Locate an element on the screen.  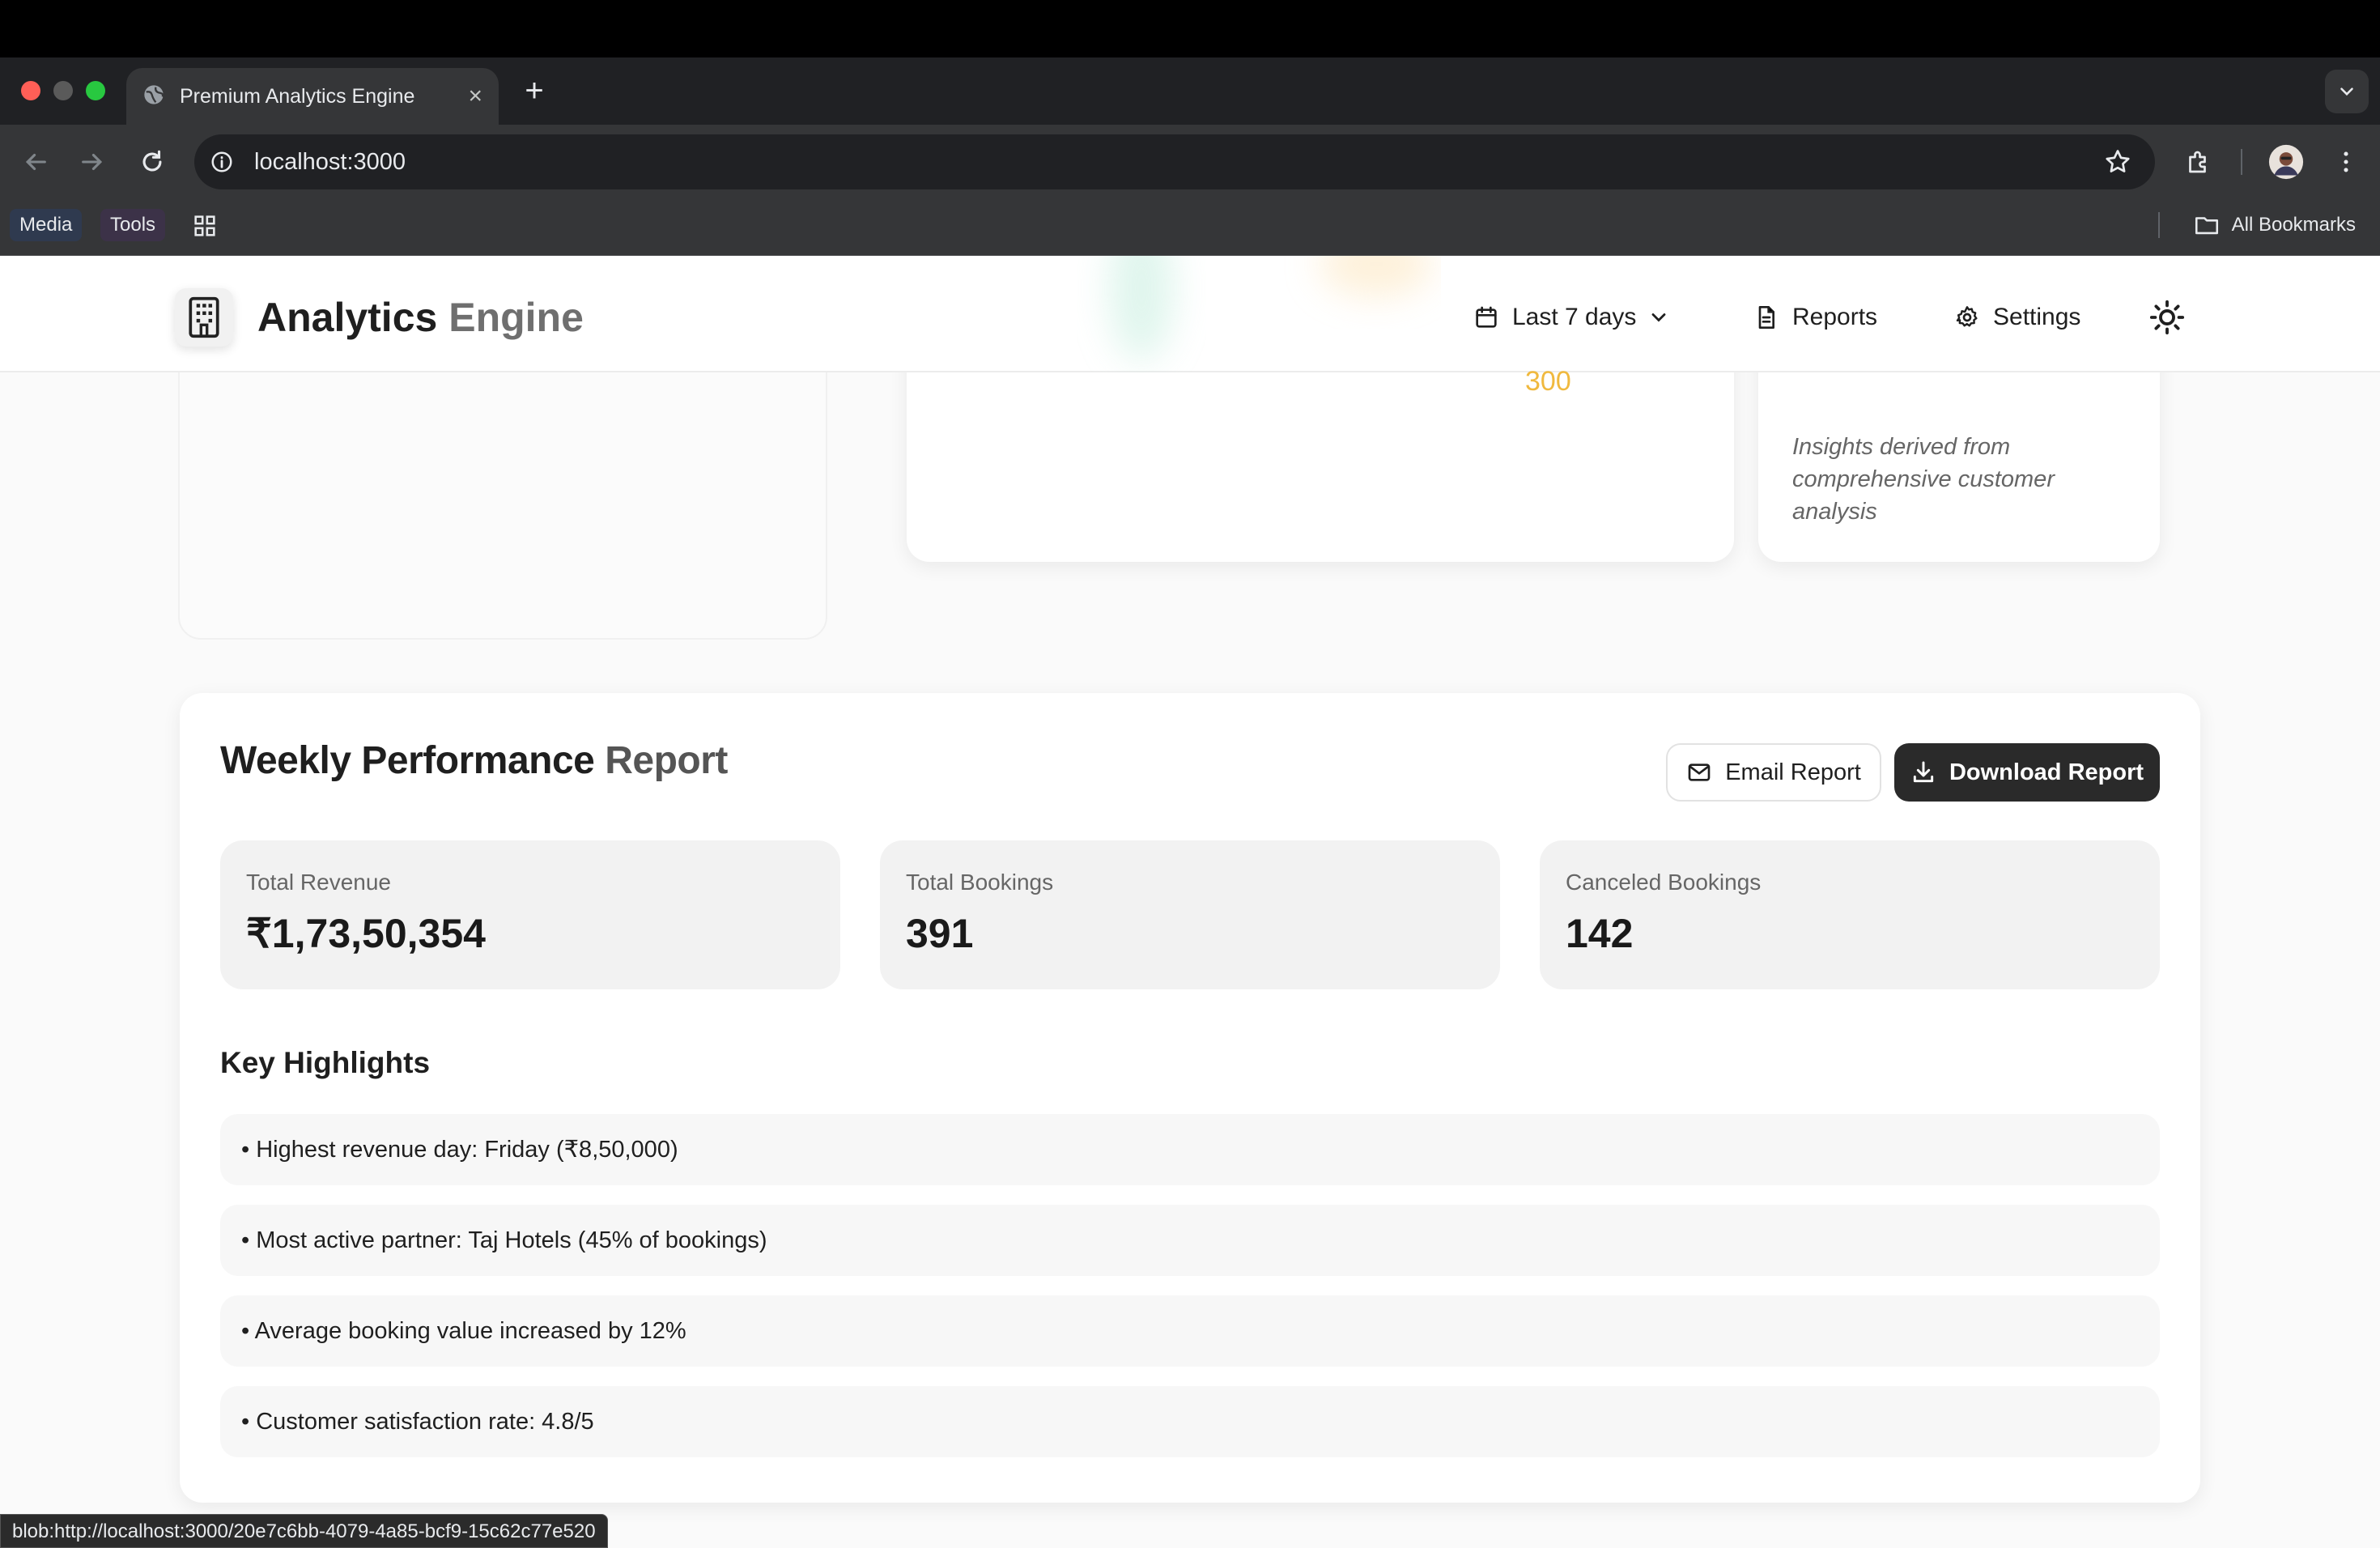
reports-button: Reports is located at coordinates (1815, 317).